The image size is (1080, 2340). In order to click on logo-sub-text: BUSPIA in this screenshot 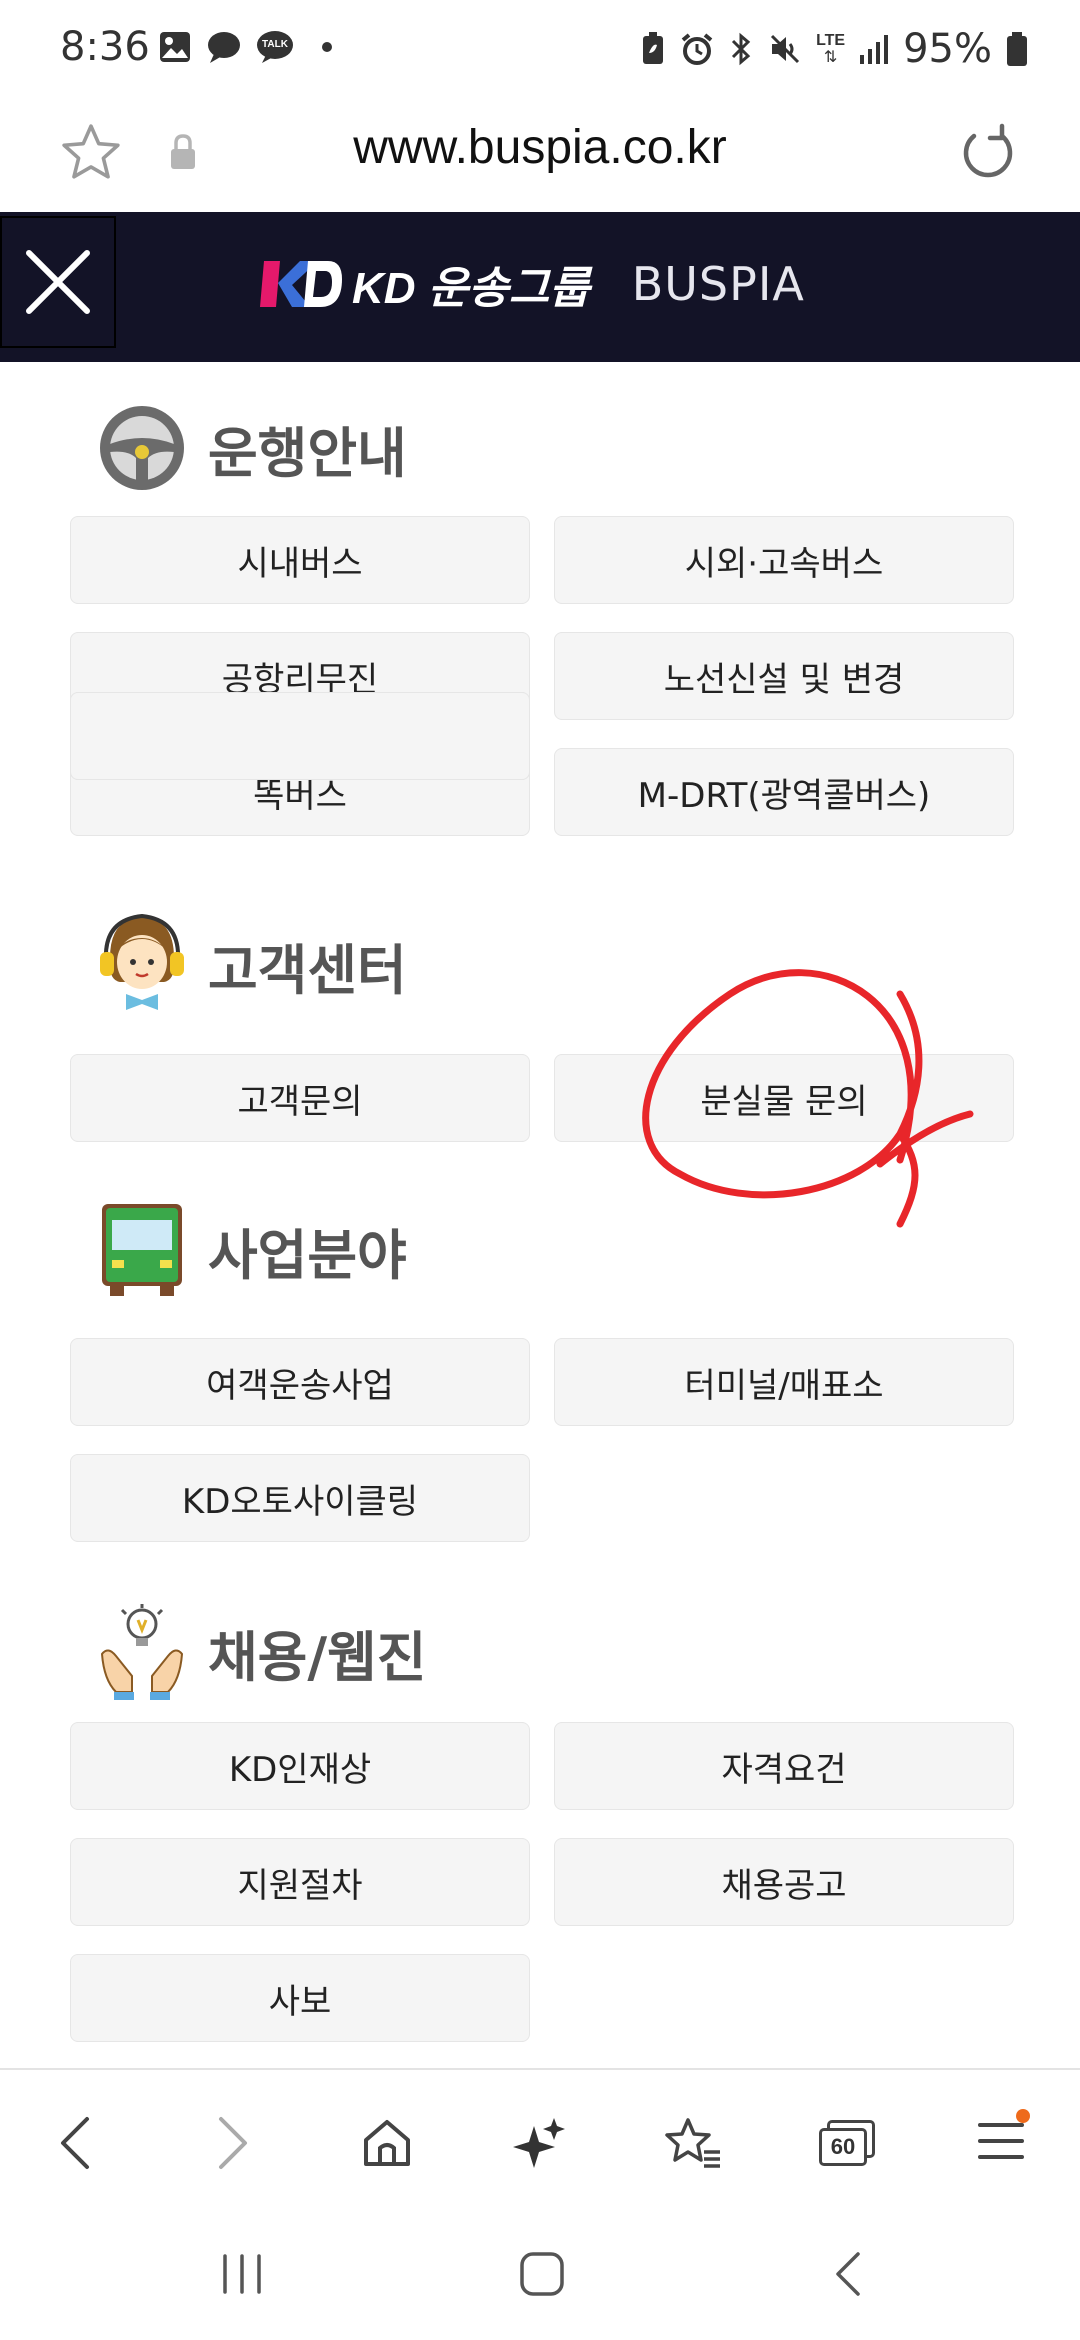, I will do `click(718, 284)`.